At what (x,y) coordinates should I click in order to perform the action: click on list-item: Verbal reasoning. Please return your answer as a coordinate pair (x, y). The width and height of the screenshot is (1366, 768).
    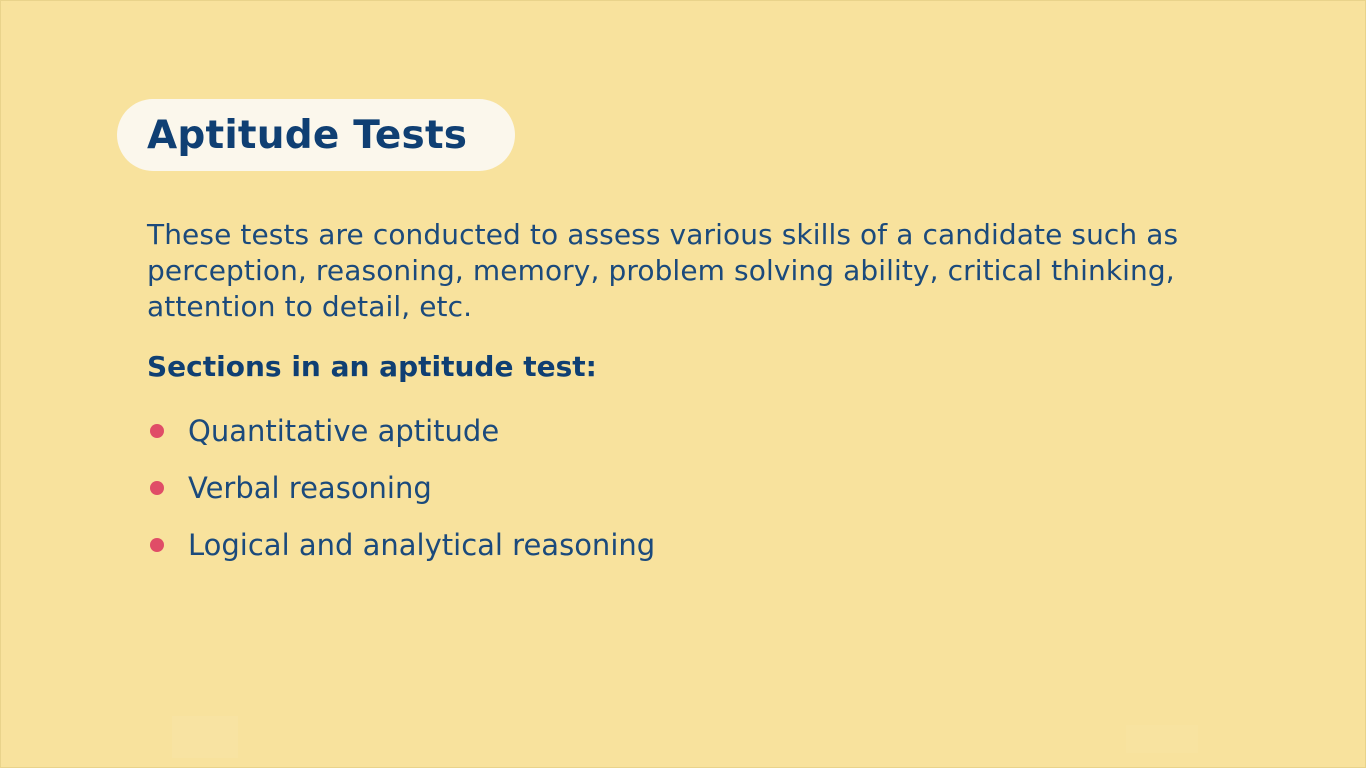
    Looking at the image, I should click on (497, 487).